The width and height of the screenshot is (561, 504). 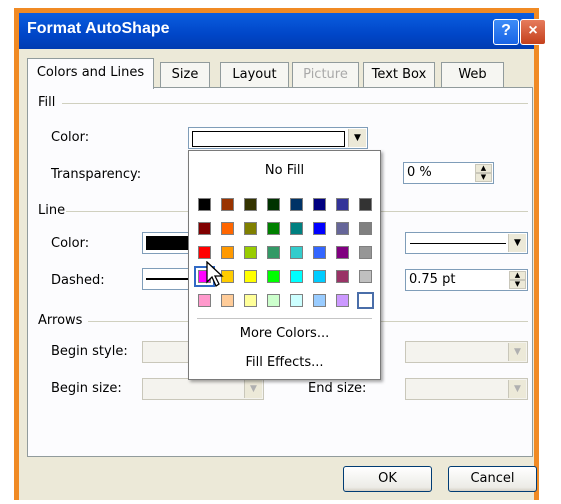 I want to click on arrows-section-label: Arrows, so click(x=60, y=320).